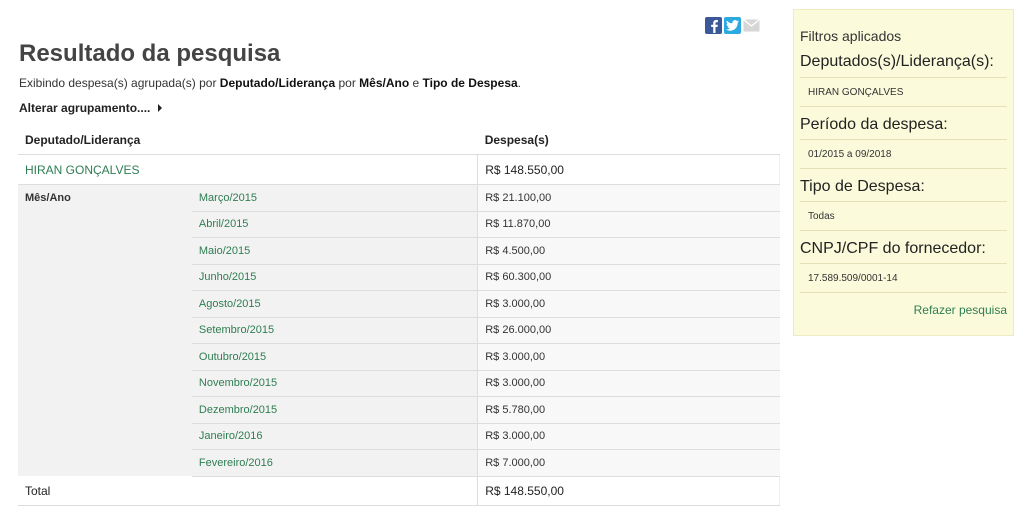 The image size is (1024, 524). I want to click on deputado-total-value: R$ 148.550,00, so click(628, 169).